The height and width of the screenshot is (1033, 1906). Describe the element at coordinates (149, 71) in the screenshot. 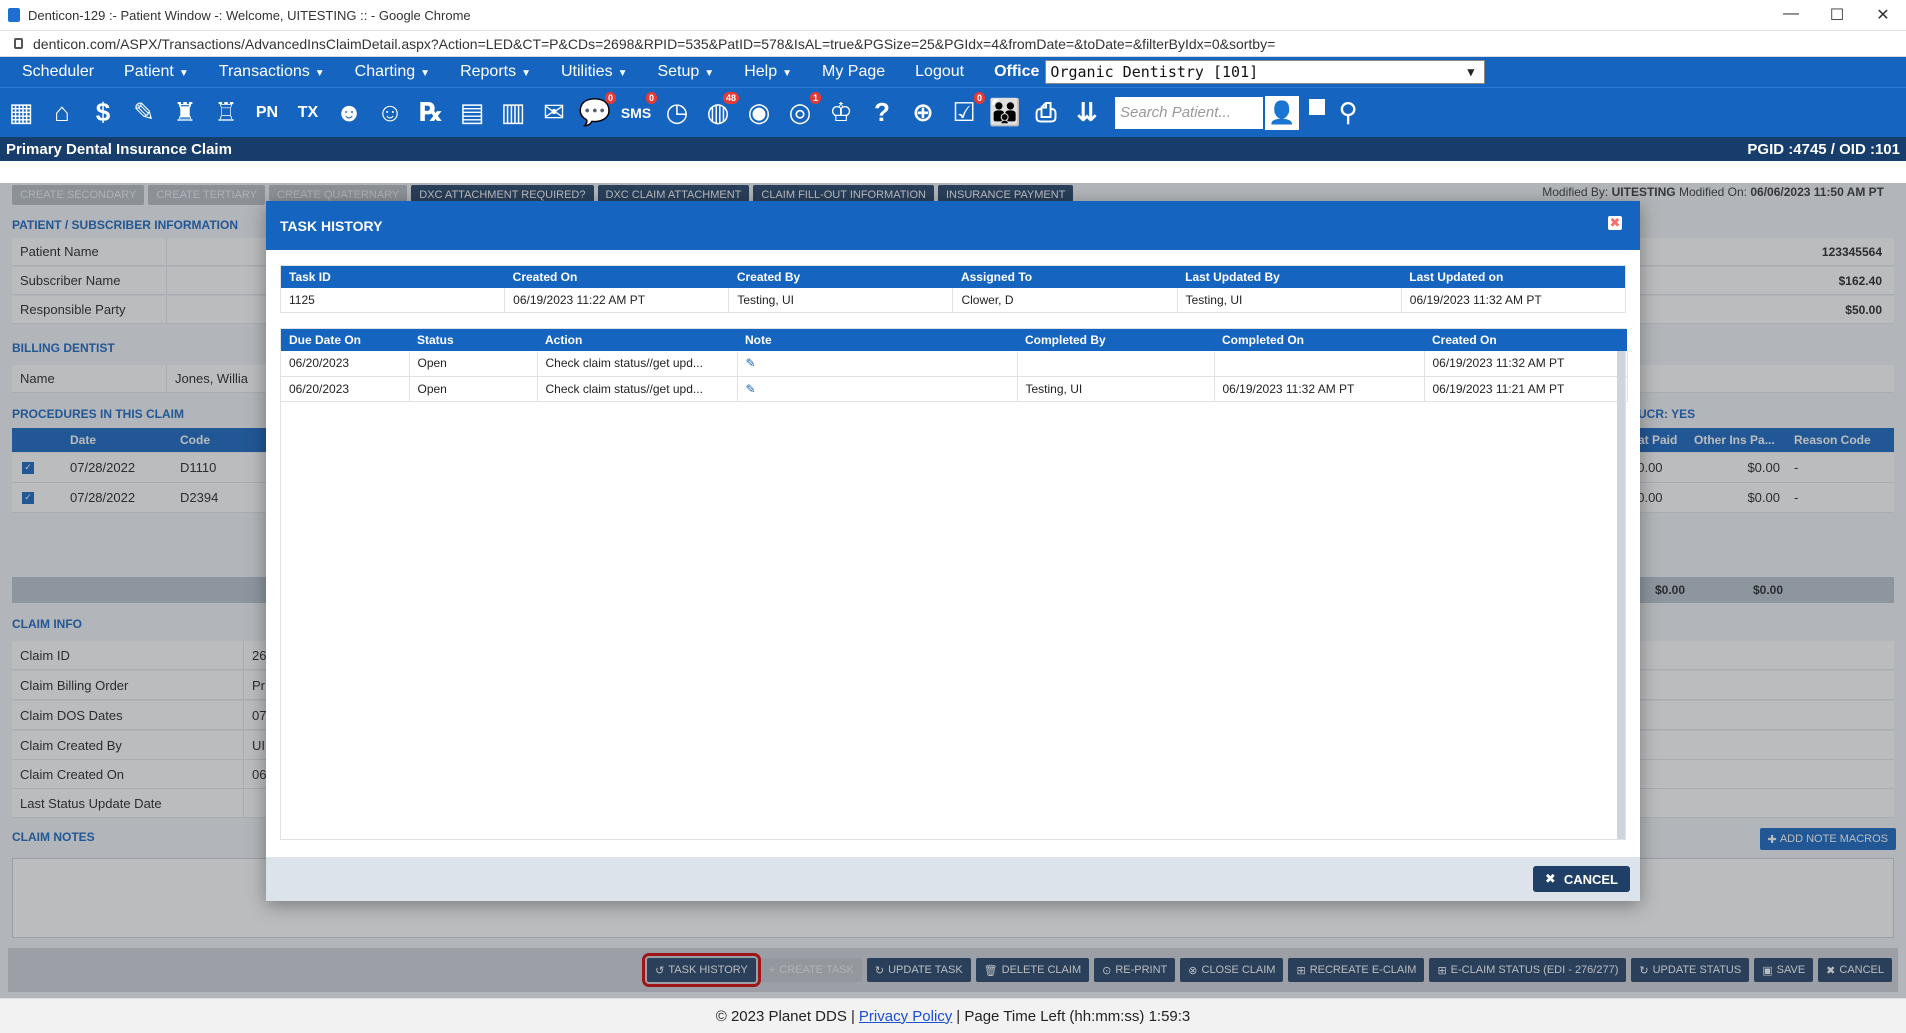

I see `menu-item-label: Patient` at that location.